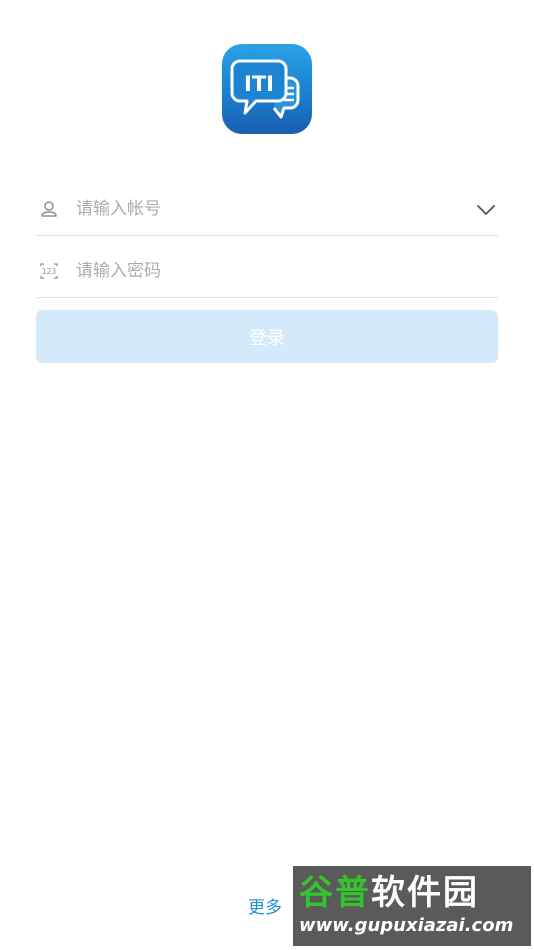  I want to click on user-icon, so click(49, 209).